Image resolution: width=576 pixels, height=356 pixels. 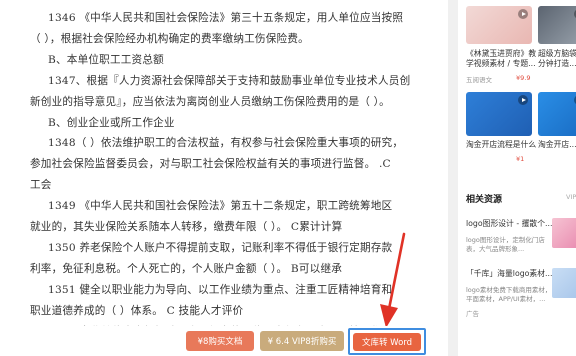 I want to click on document-line: 1351 健全以职业能力为导向、以工作业绩为重点、注重工匠精神培育和, so click(x=220, y=289).